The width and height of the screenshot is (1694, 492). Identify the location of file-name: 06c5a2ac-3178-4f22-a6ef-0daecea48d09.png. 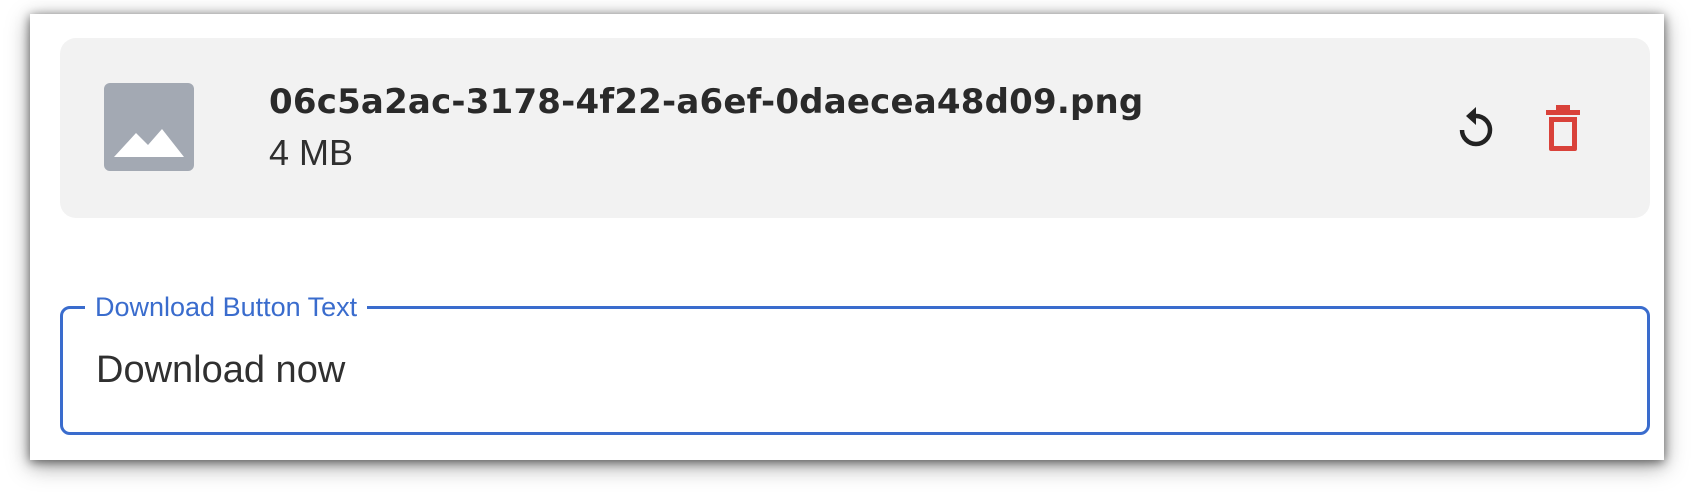
(706, 102).